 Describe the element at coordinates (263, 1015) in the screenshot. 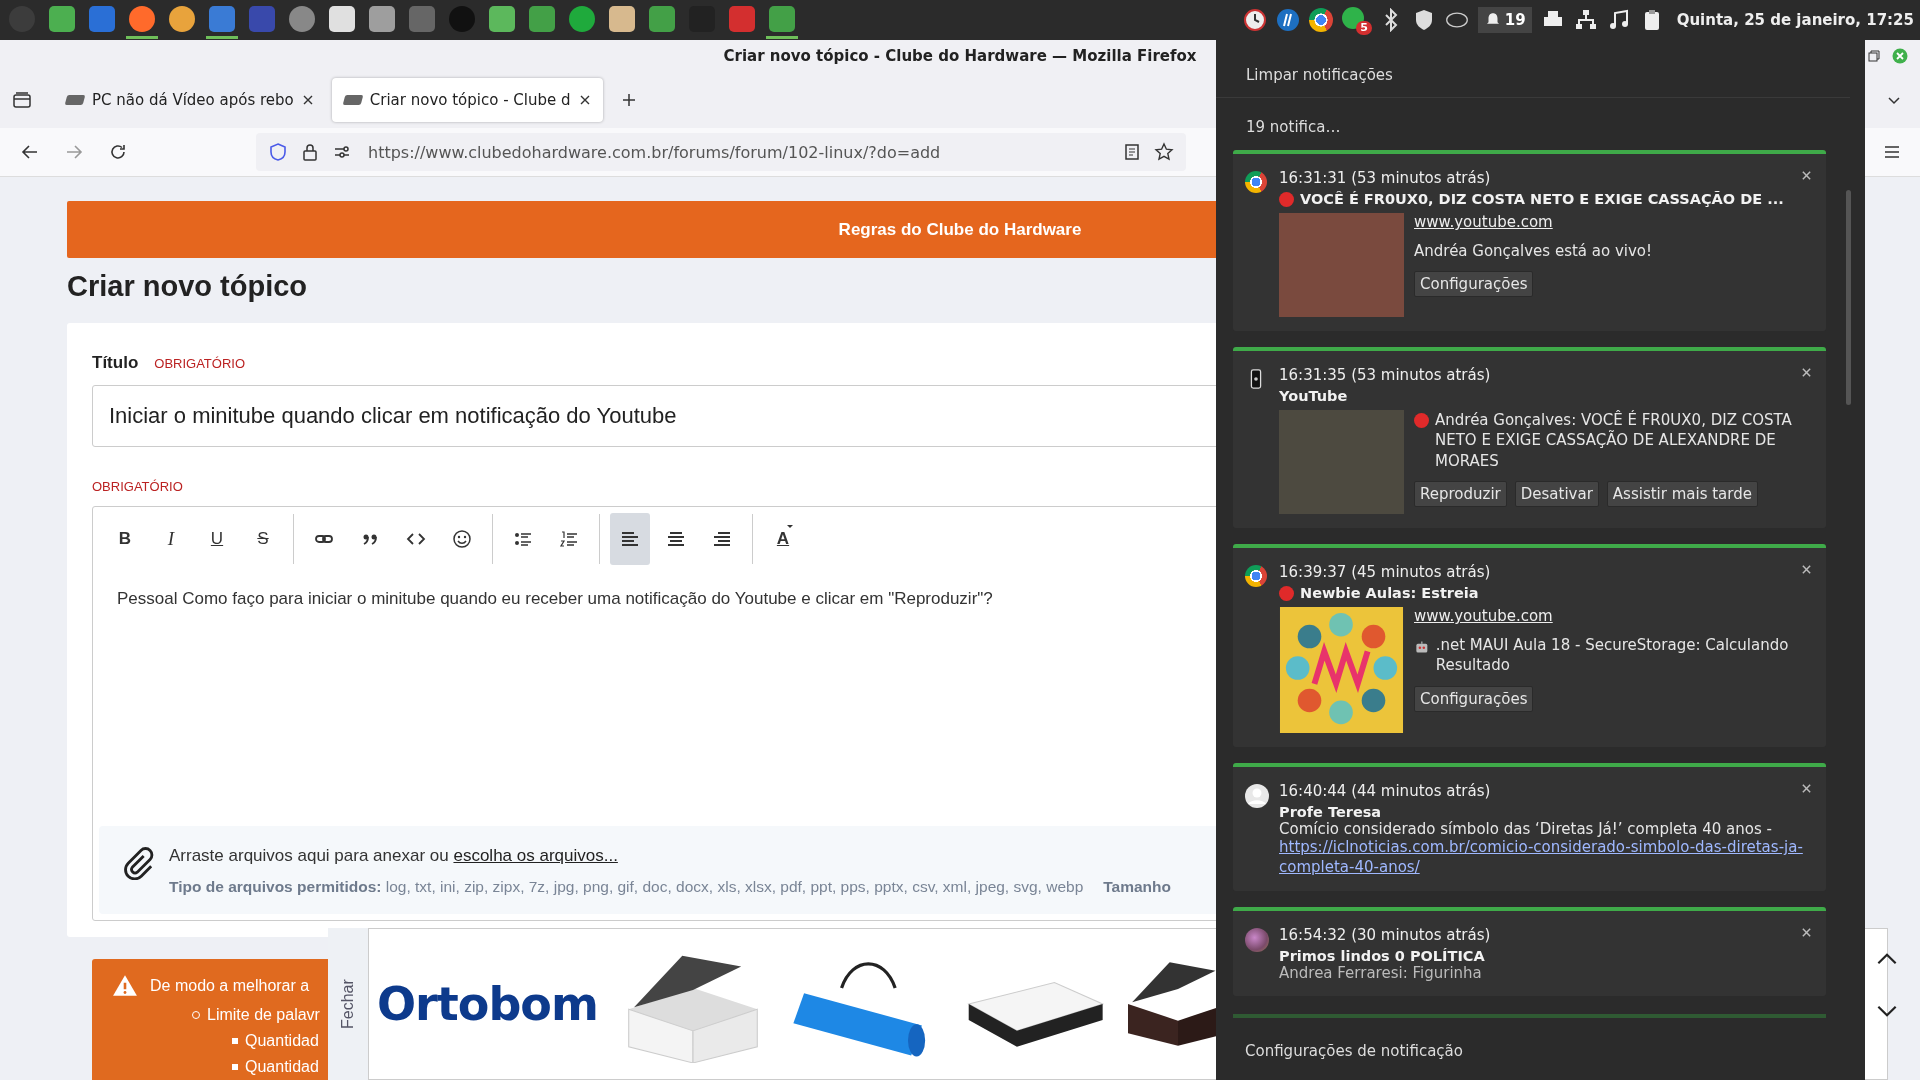

I see `list-item-text: Limite de palavr` at that location.